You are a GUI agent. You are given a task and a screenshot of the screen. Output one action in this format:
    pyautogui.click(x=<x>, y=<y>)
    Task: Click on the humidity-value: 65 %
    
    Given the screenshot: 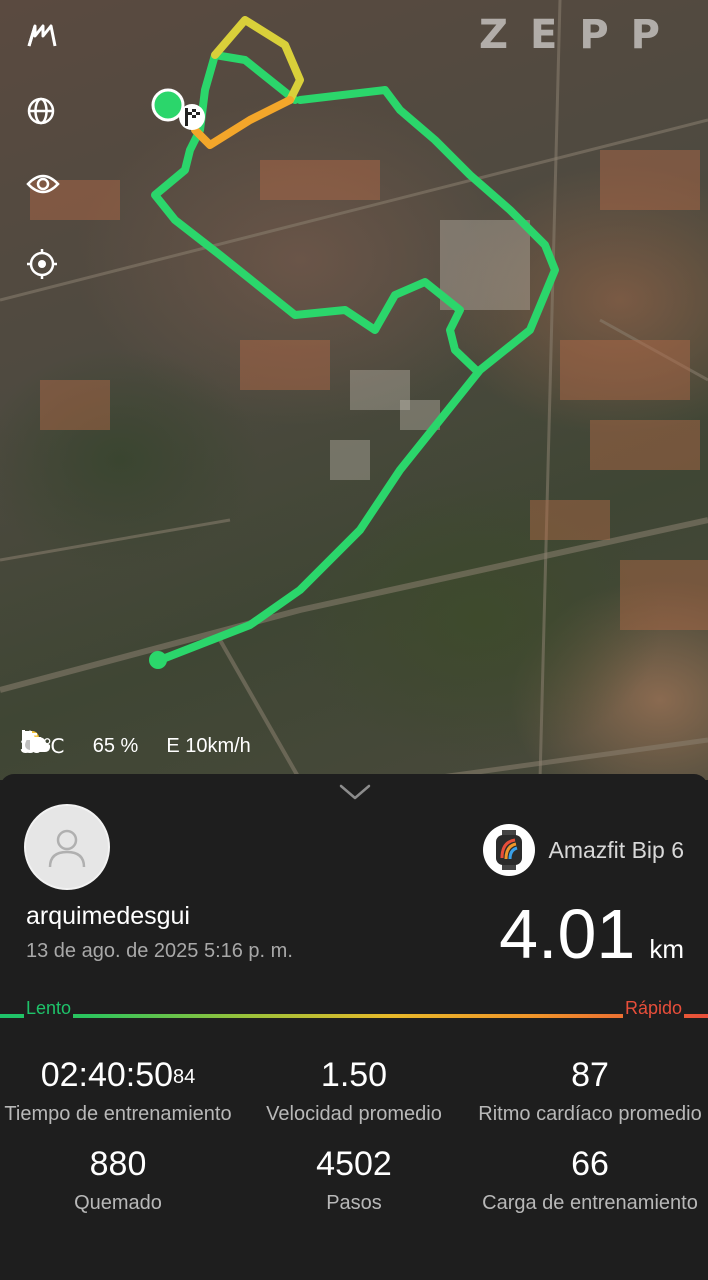 What is the action you would take?
    pyautogui.click(x=115, y=745)
    